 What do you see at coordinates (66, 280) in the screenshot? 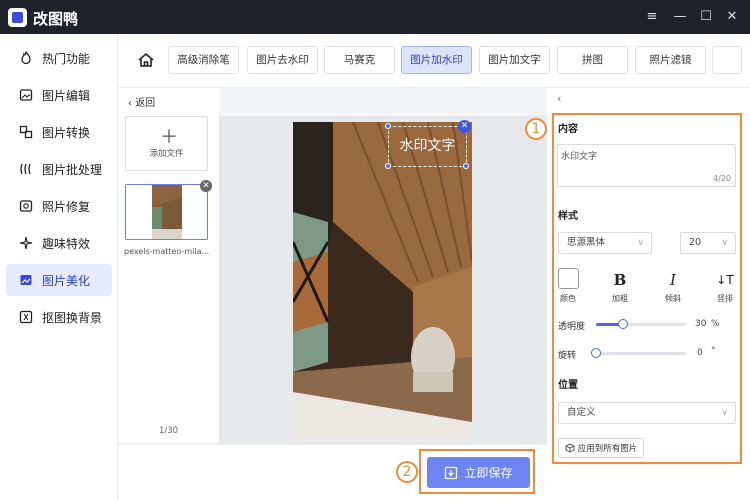
I see `sidebar-item-label: 图片美化` at bounding box center [66, 280].